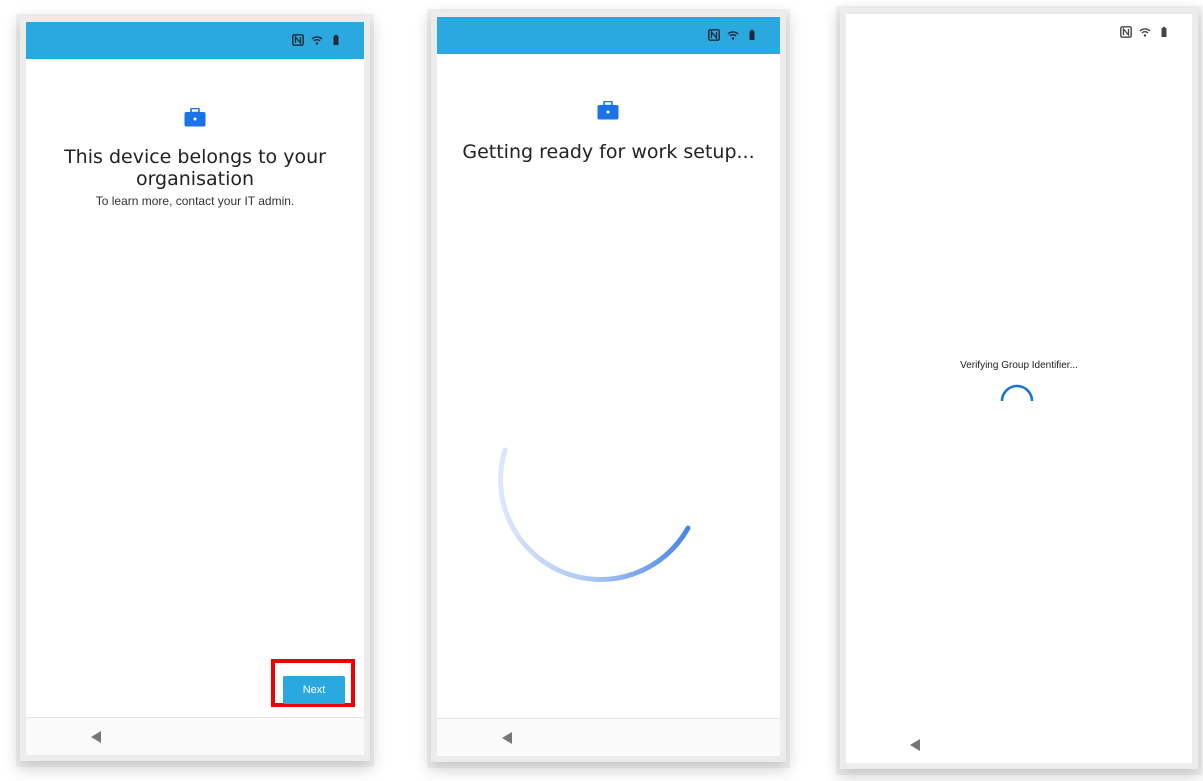 The width and height of the screenshot is (1203, 781). Describe the element at coordinates (195, 157) in the screenshot. I see `page-title-line1: This device belongs to your` at that location.